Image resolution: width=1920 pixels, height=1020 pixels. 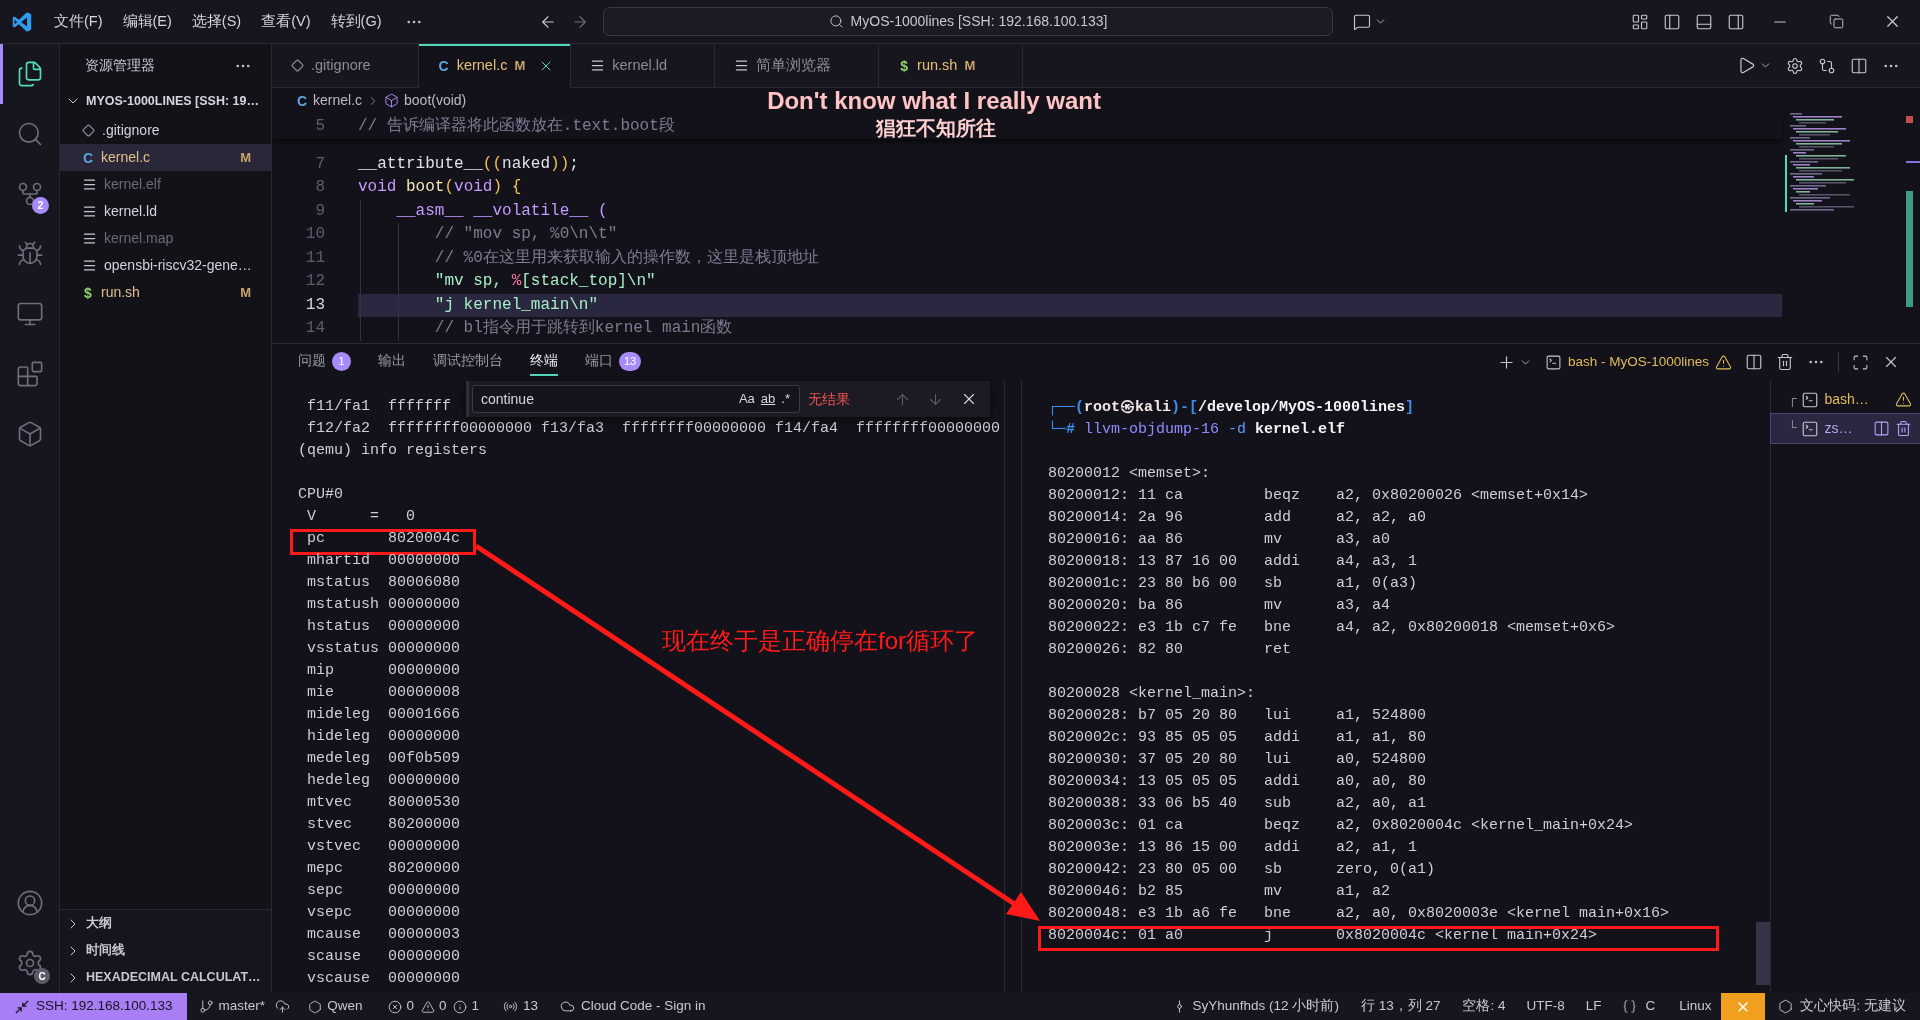 What do you see at coordinates (93, 1006) in the screenshot?
I see `remote-indicator: SSH: 192.168.100.133` at bounding box center [93, 1006].